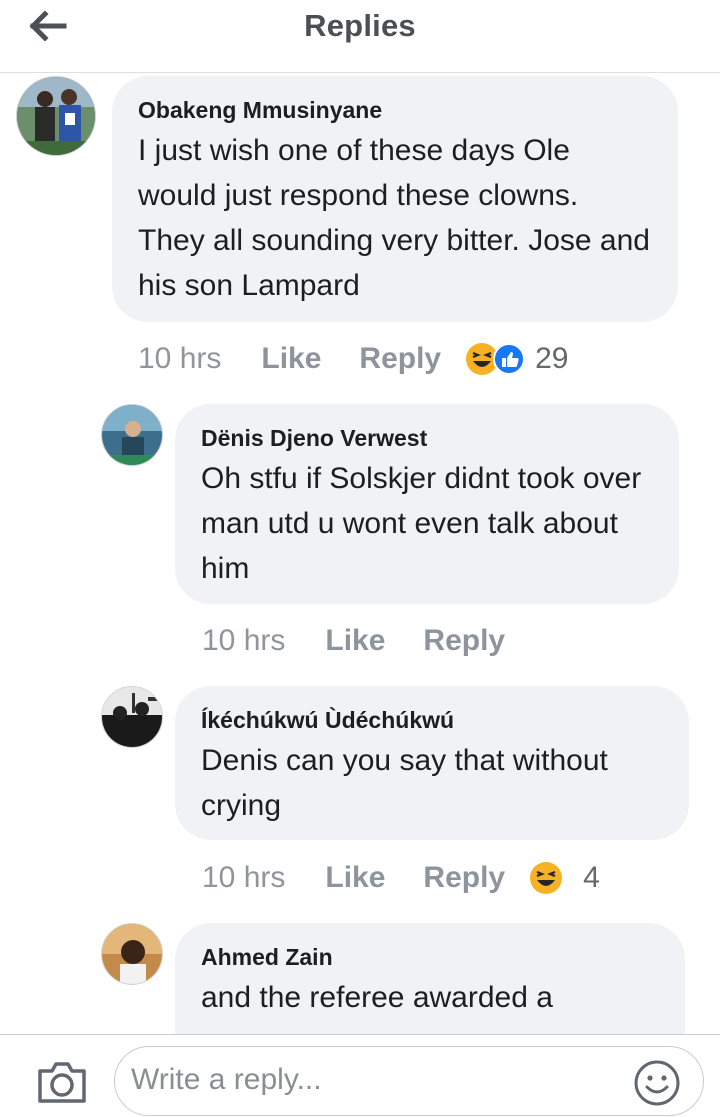 The image size is (720, 1117). What do you see at coordinates (427, 438) in the screenshot?
I see `comment-author: Dënis Djeno Verwest` at bounding box center [427, 438].